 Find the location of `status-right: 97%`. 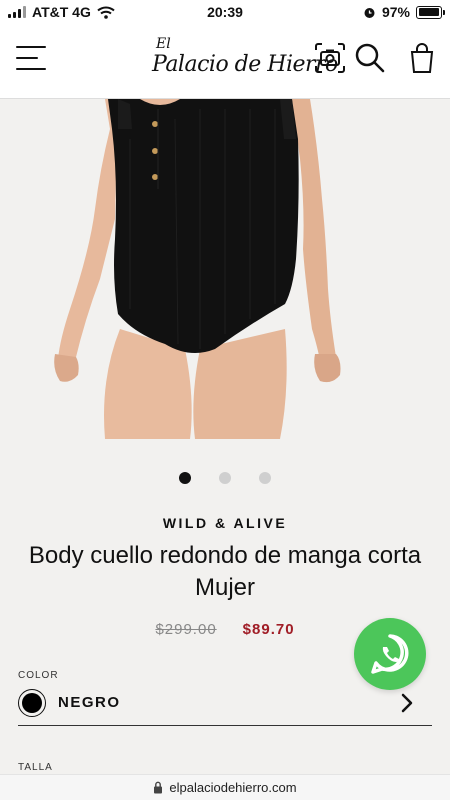

status-right: 97% is located at coordinates (404, 12).